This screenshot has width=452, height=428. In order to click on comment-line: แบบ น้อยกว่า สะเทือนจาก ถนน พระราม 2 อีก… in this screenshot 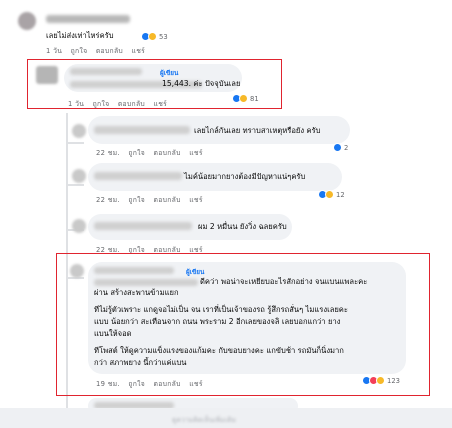, I will do `click(217, 321)`.